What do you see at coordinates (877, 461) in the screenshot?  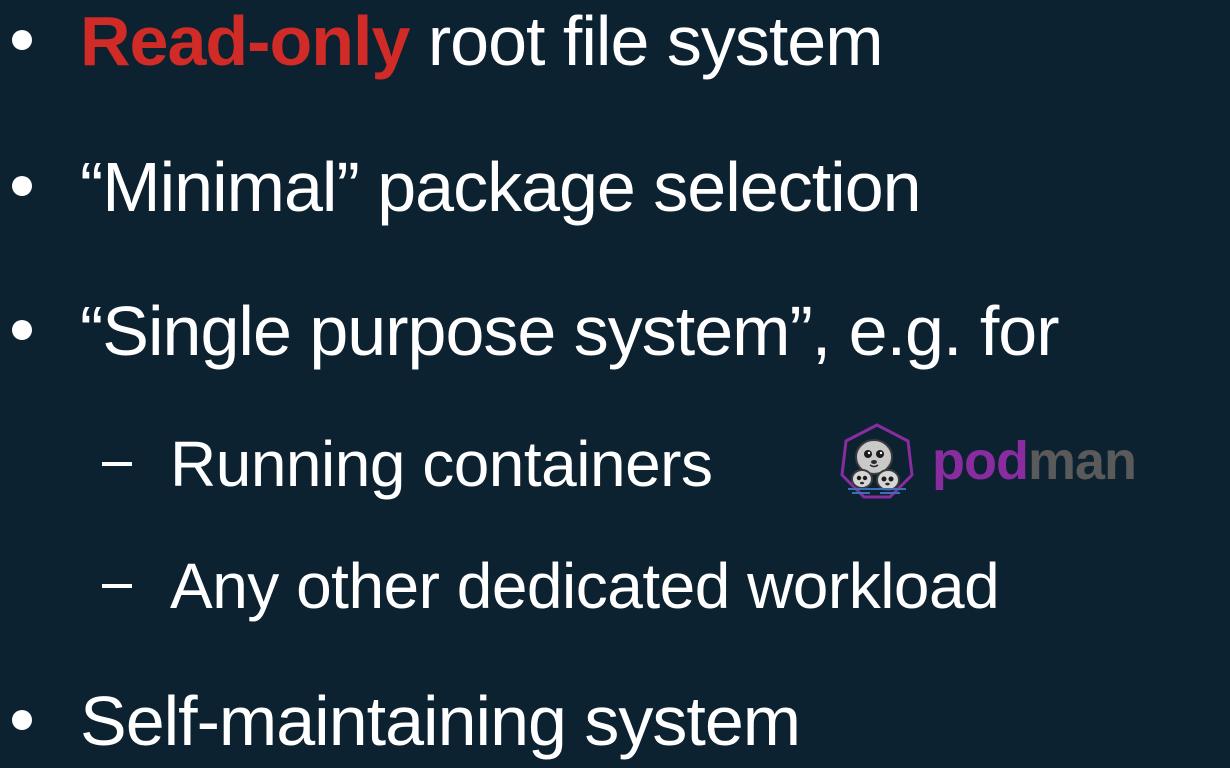 I see `podman-seals-icon` at bounding box center [877, 461].